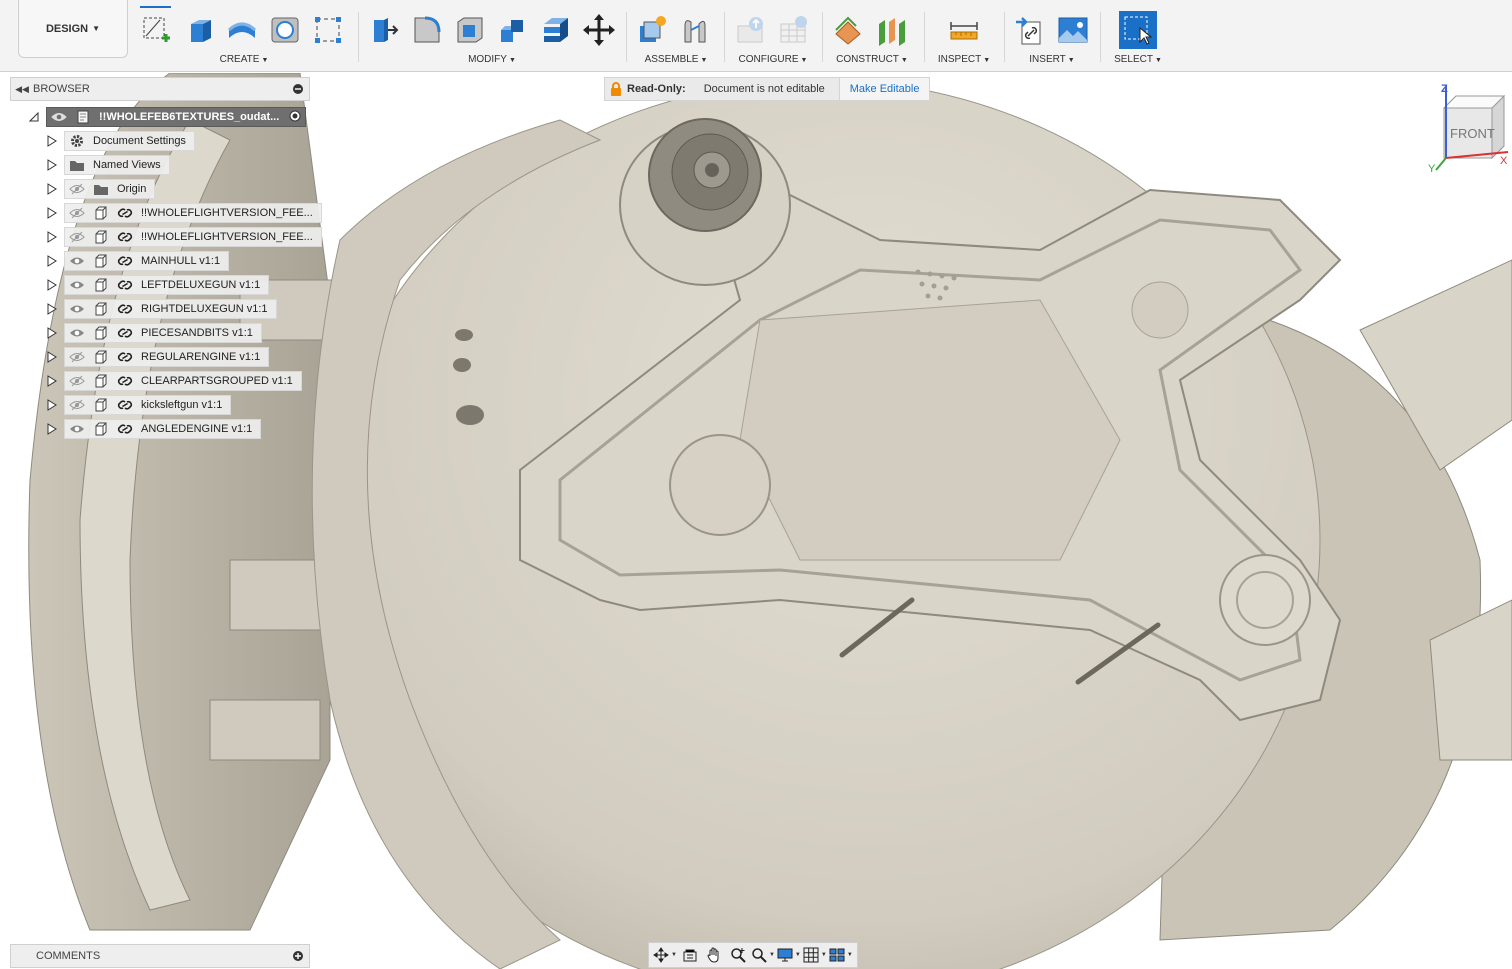 This screenshot has height=969, width=1512. Describe the element at coordinates (1468, 128) in the screenshot. I see `view-cube: FRONT Z X Y` at that location.